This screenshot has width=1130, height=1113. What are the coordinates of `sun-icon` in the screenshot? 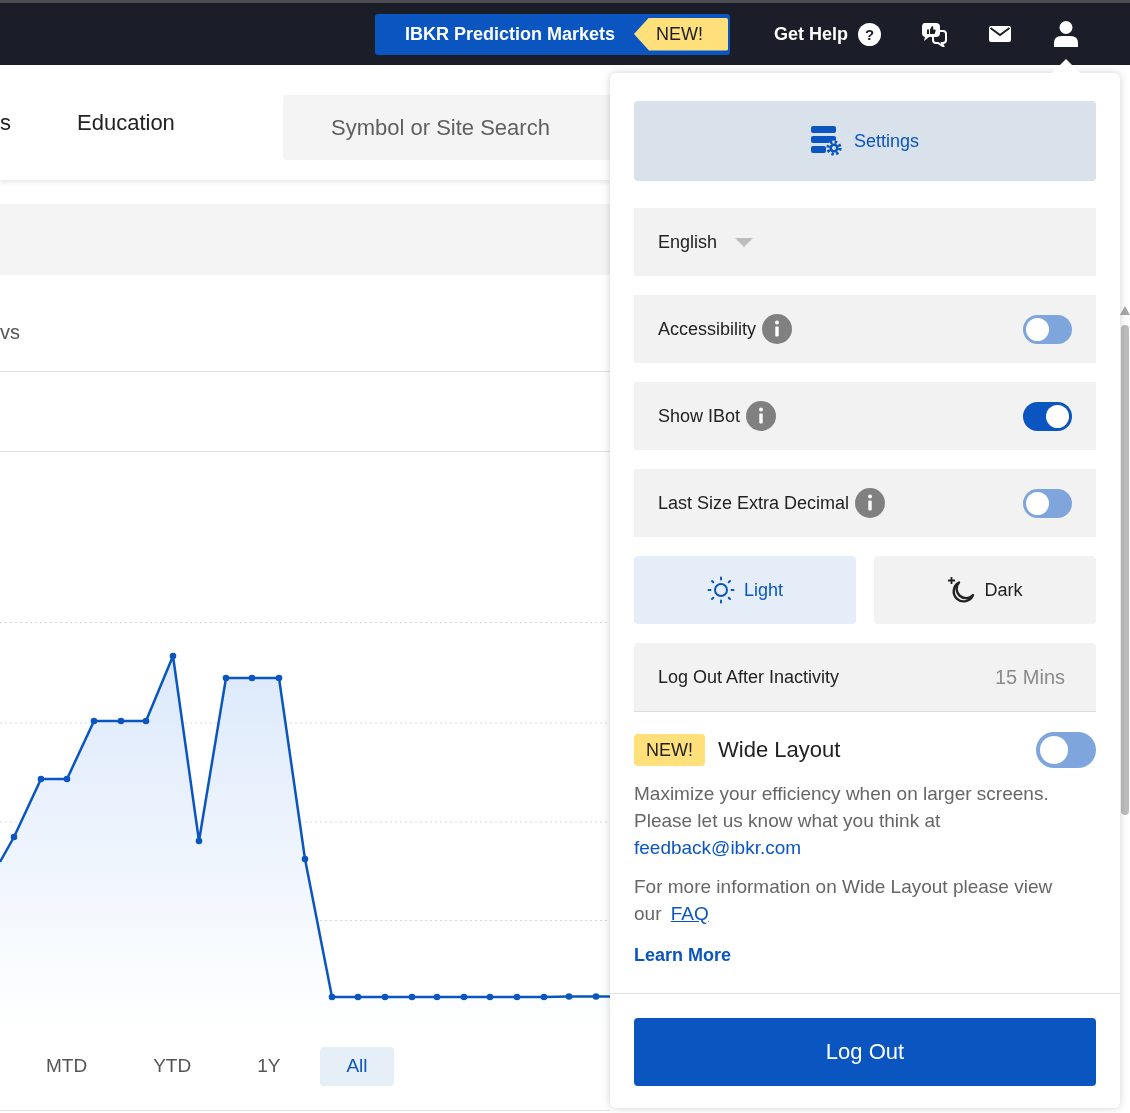 It's located at (720, 590).